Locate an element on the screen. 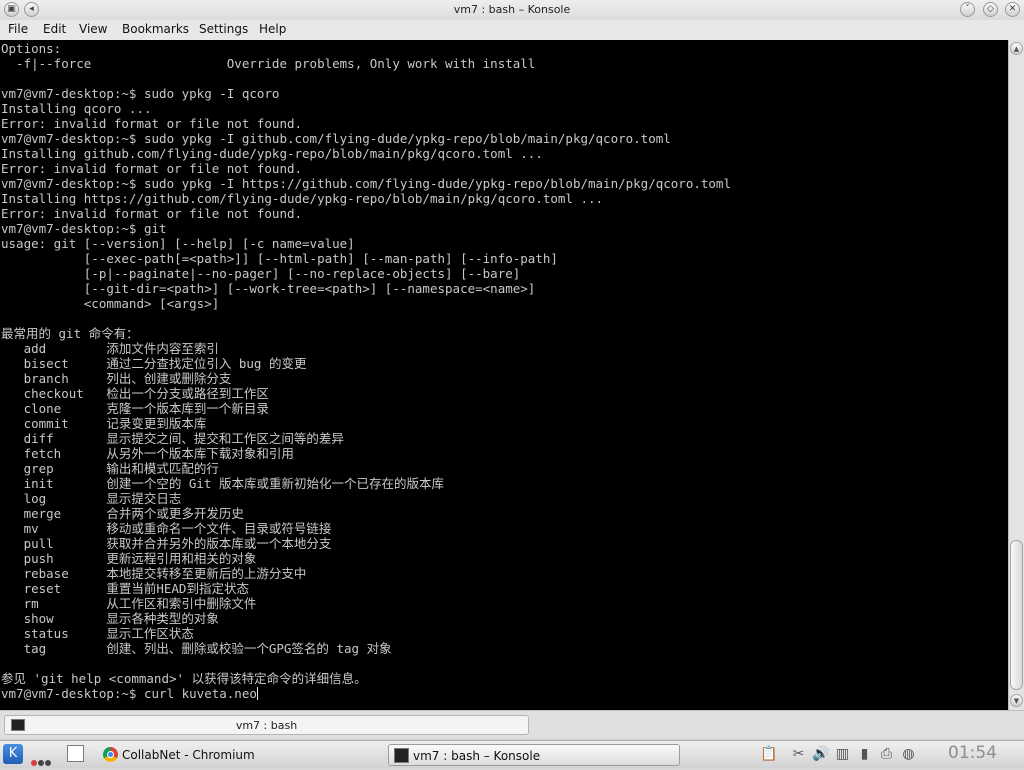 The height and width of the screenshot is (770, 1024). terminal-line: status 显示工作区状态 is located at coordinates (97, 633).